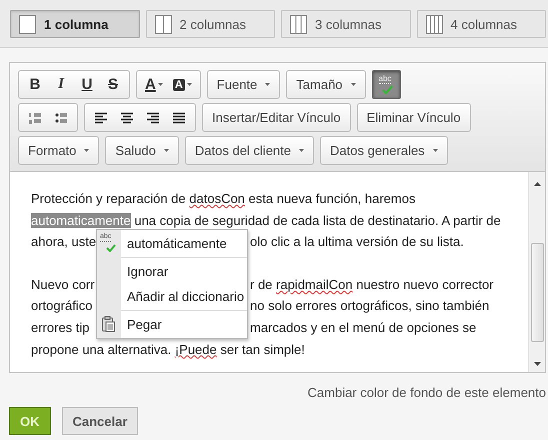 The width and height of the screenshot is (548, 440). What do you see at coordinates (363, 327) in the screenshot?
I see `text-fragment: marcados y en el menú de opciones se` at bounding box center [363, 327].